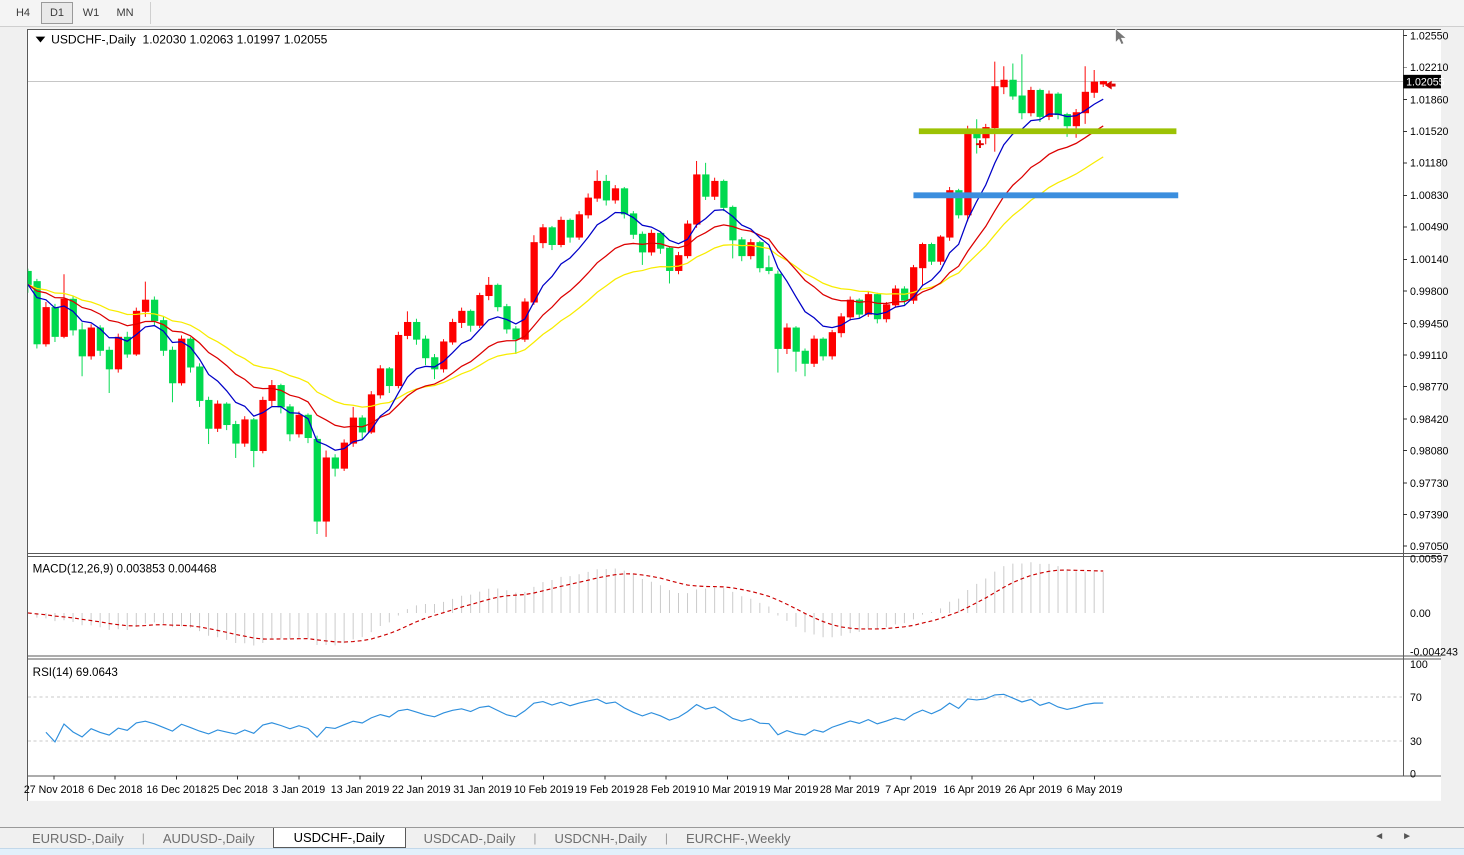 Image resolution: width=1464 pixels, height=855 pixels. What do you see at coordinates (1429, 37) in the screenshot?
I see `price-tick-label: 1.02550` at bounding box center [1429, 37].